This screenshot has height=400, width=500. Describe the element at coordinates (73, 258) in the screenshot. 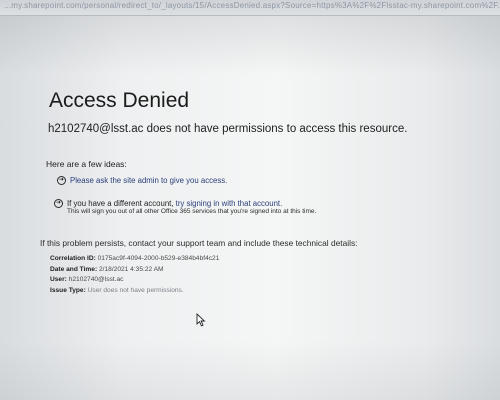

I see `correlation-id-label: Correlation ID:` at that location.